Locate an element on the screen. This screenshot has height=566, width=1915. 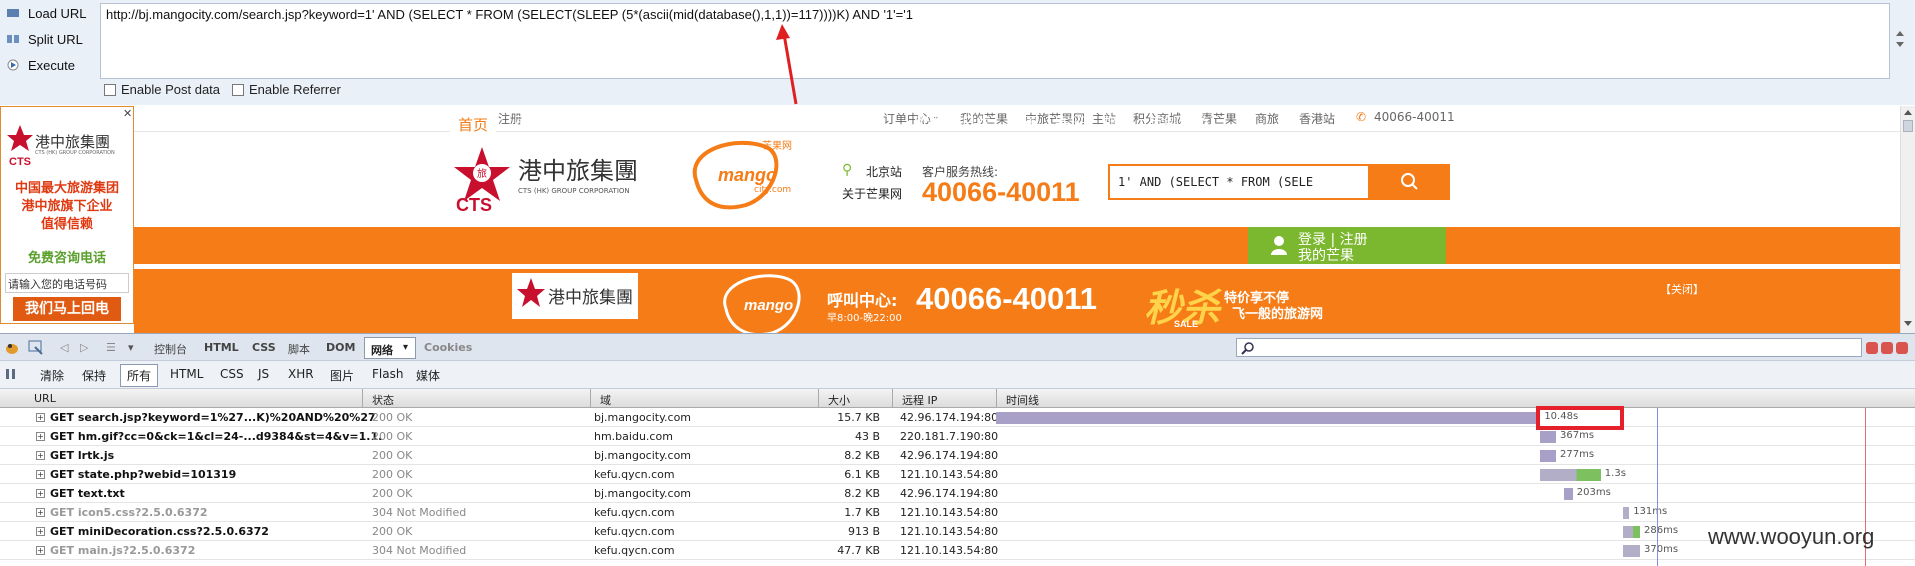
tab-console: 控制台 is located at coordinates (170, 349).